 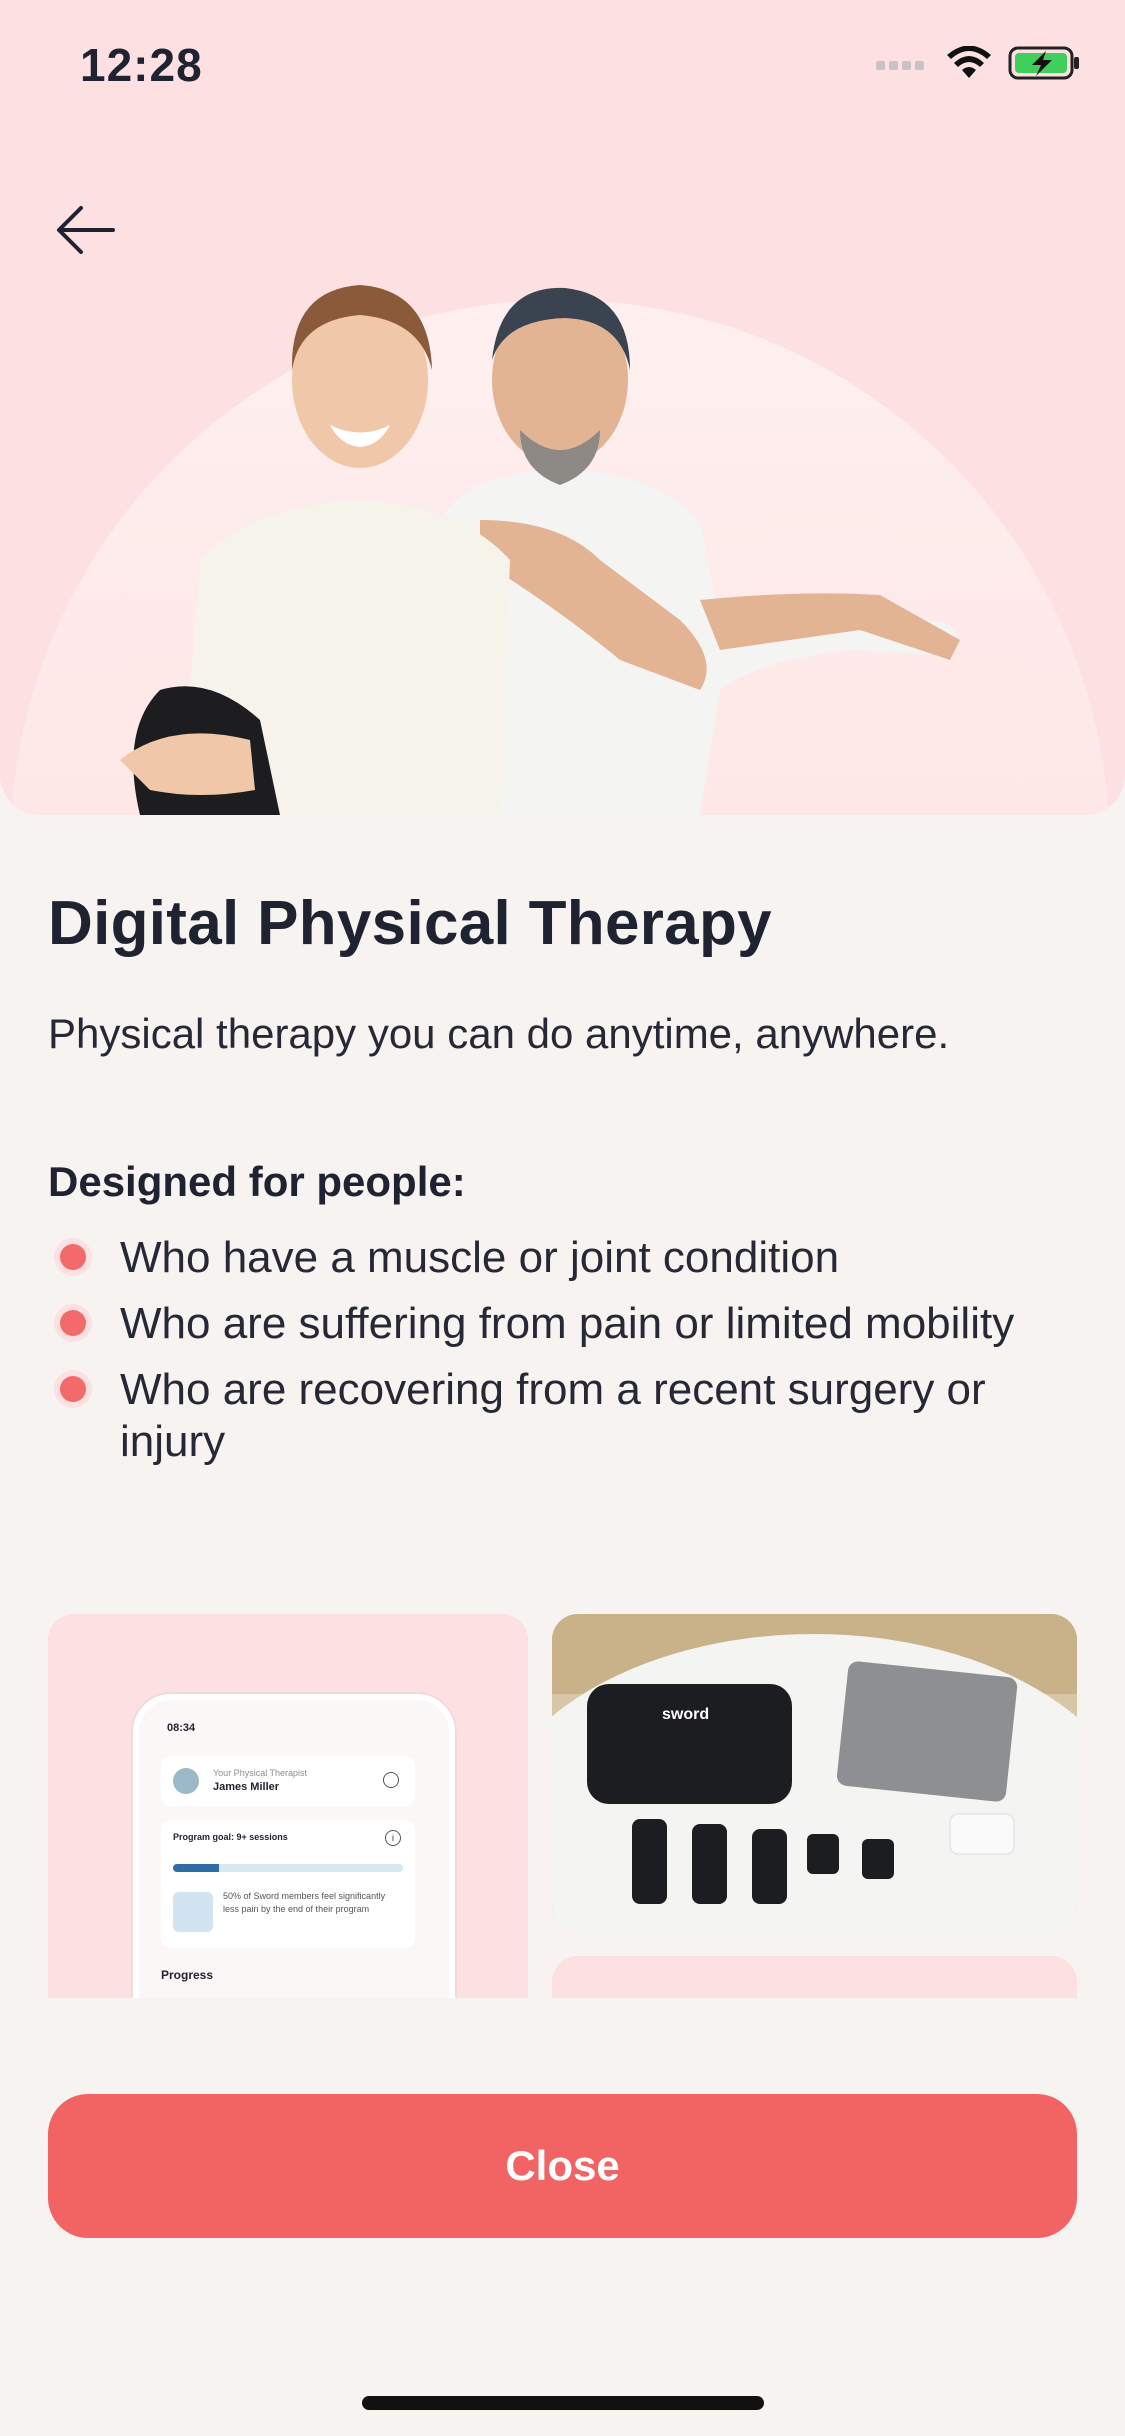 What do you see at coordinates (393, 1838) in the screenshot?
I see `info-icon: i` at bounding box center [393, 1838].